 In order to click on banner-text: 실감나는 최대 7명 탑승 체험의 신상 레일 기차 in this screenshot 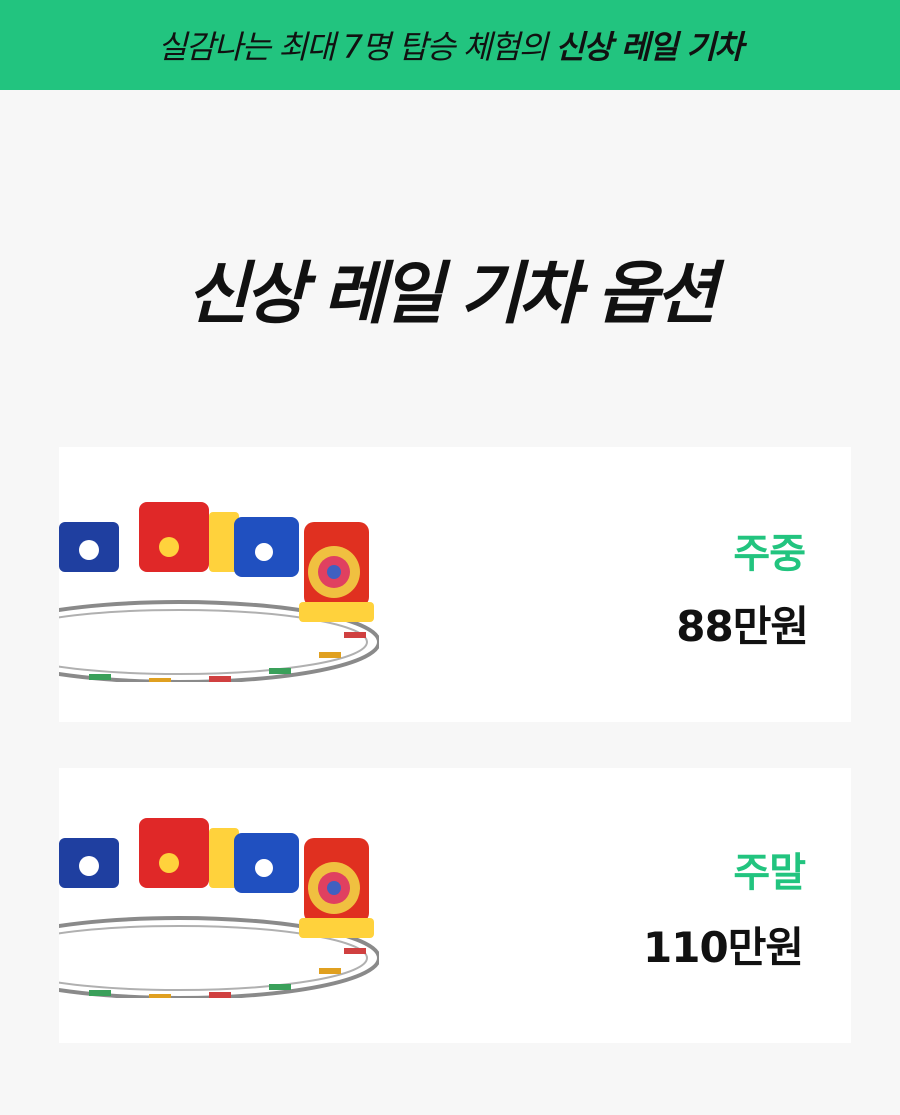, I will do `click(450, 45)`.